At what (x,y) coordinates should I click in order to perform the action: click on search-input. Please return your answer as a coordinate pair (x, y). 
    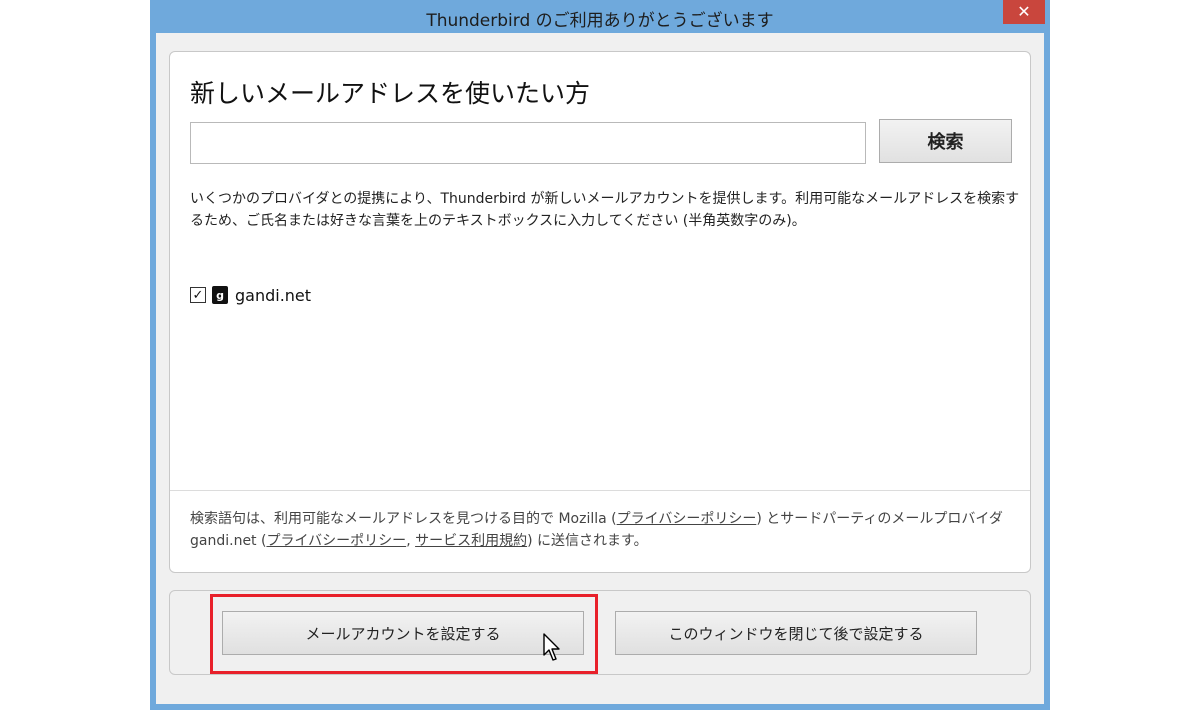
    Looking at the image, I should click on (528, 143).